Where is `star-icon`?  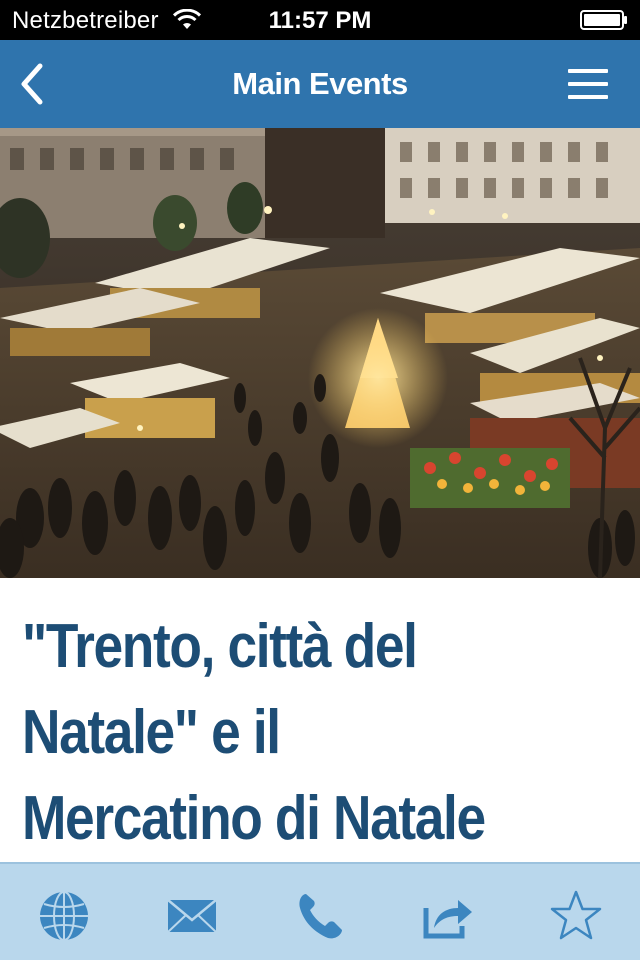 star-icon is located at coordinates (576, 916).